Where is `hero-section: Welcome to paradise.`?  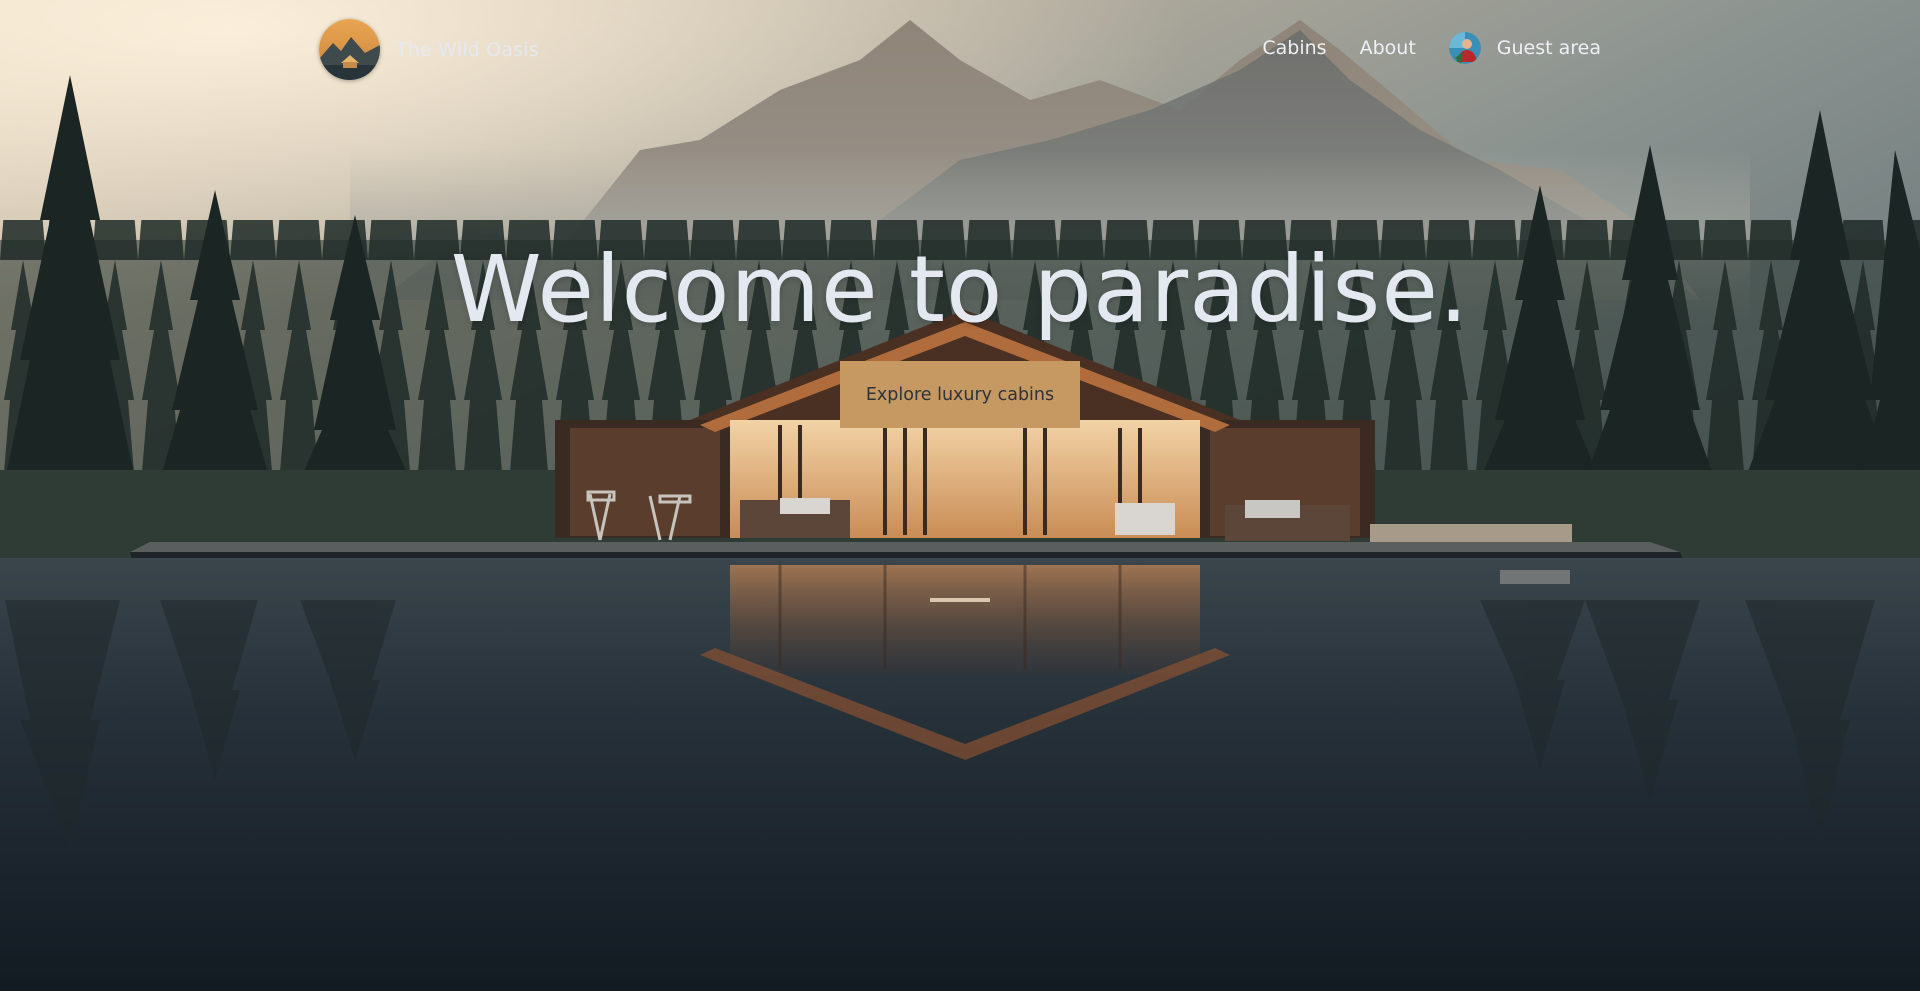 hero-section: Welcome to paradise. is located at coordinates (960, 290).